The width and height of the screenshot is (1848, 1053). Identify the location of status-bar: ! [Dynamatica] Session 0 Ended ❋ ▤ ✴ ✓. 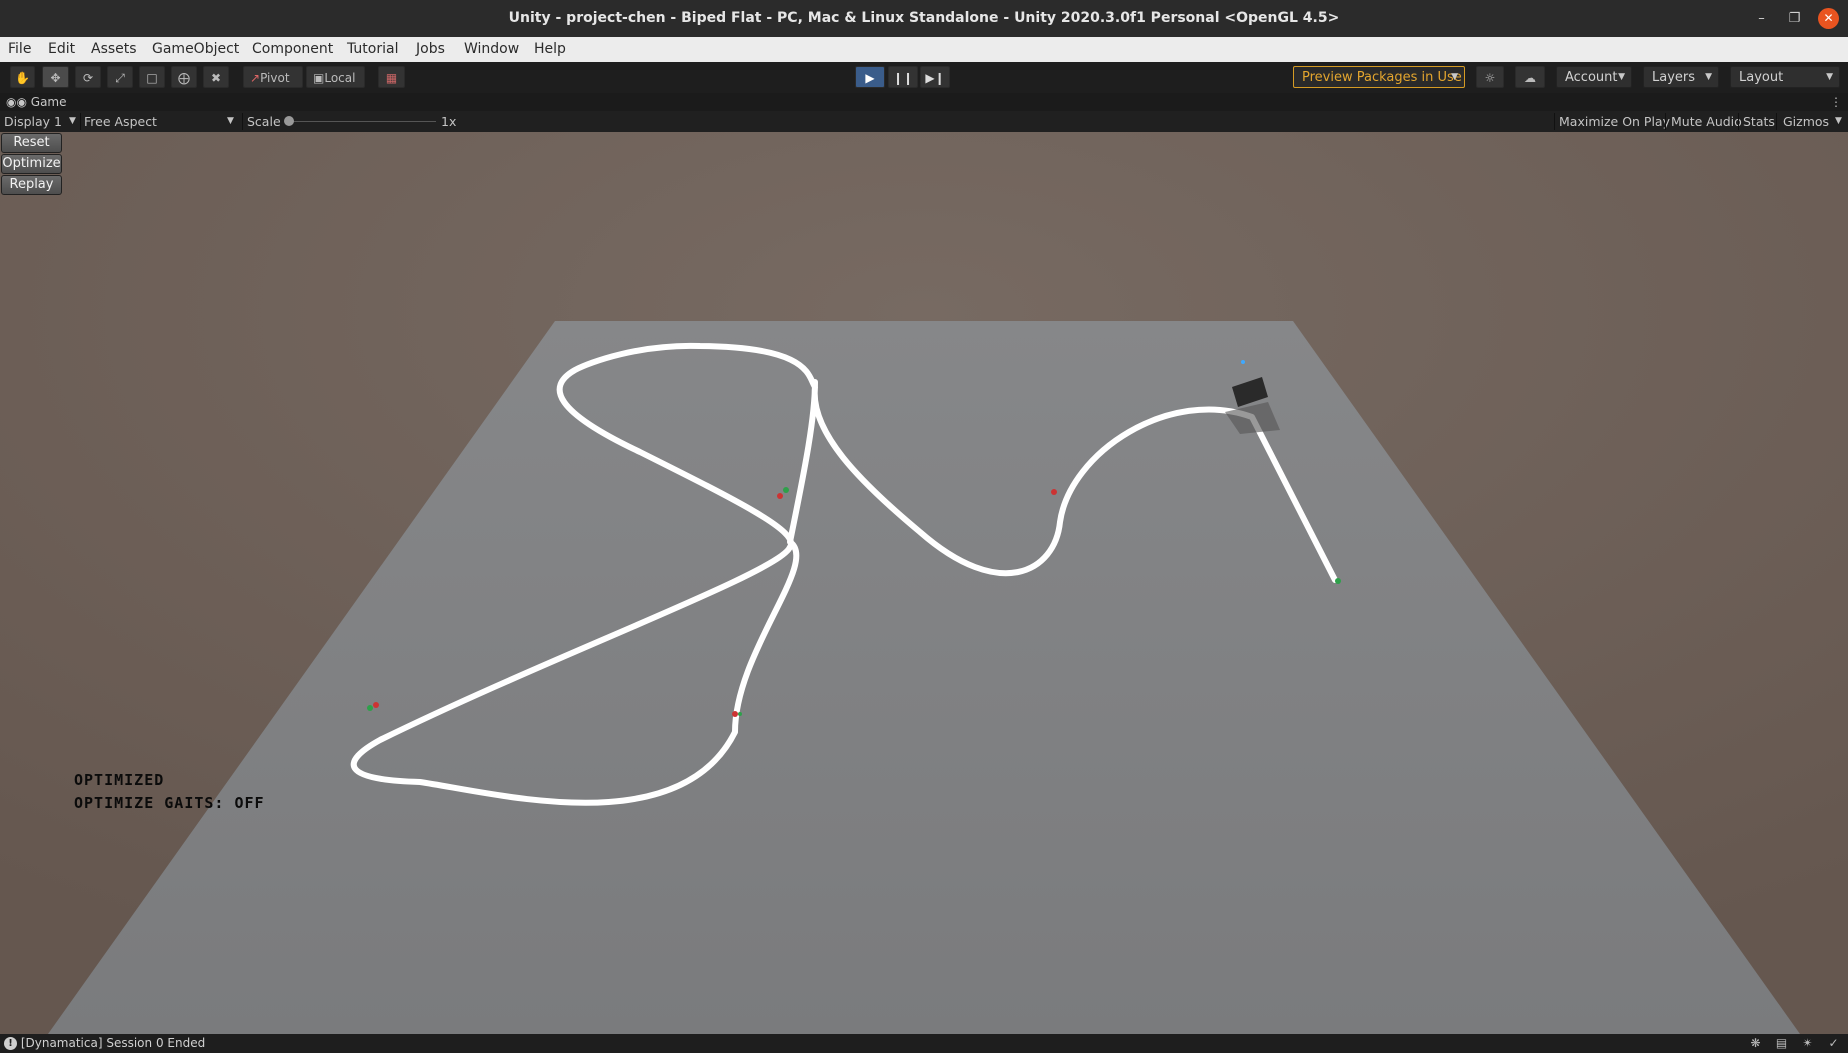
(924, 1043).